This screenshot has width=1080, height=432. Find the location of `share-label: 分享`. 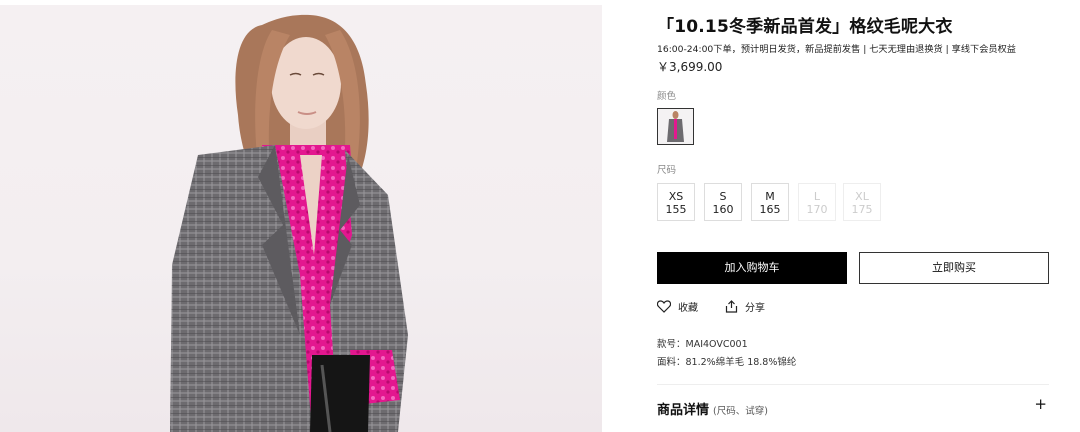

share-label: 分享 is located at coordinates (755, 308).